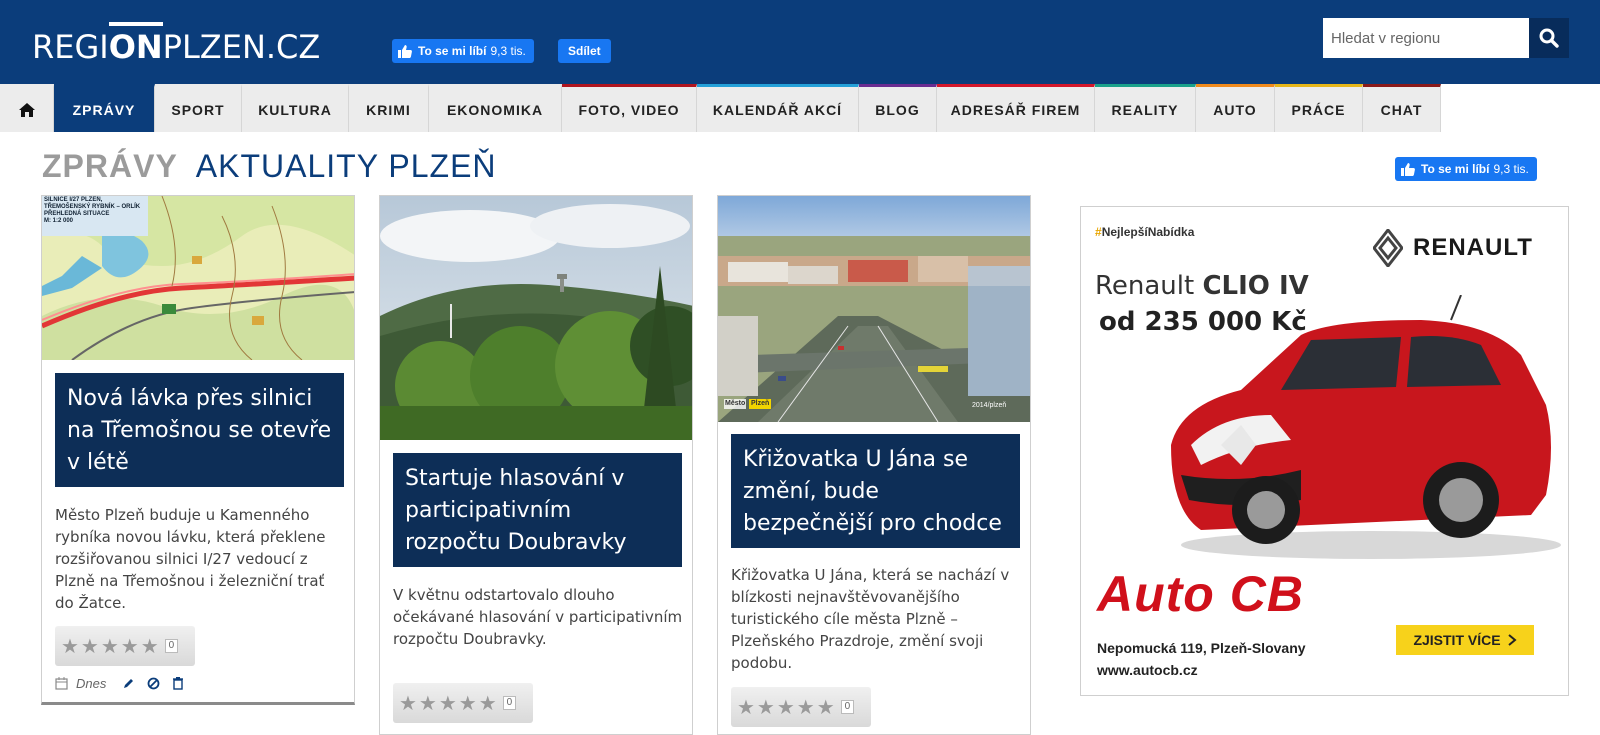 This screenshot has height=735, width=1600. Describe the element at coordinates (135, 47) in the screenshot. I see `logo-text-bold: ON` at that location.